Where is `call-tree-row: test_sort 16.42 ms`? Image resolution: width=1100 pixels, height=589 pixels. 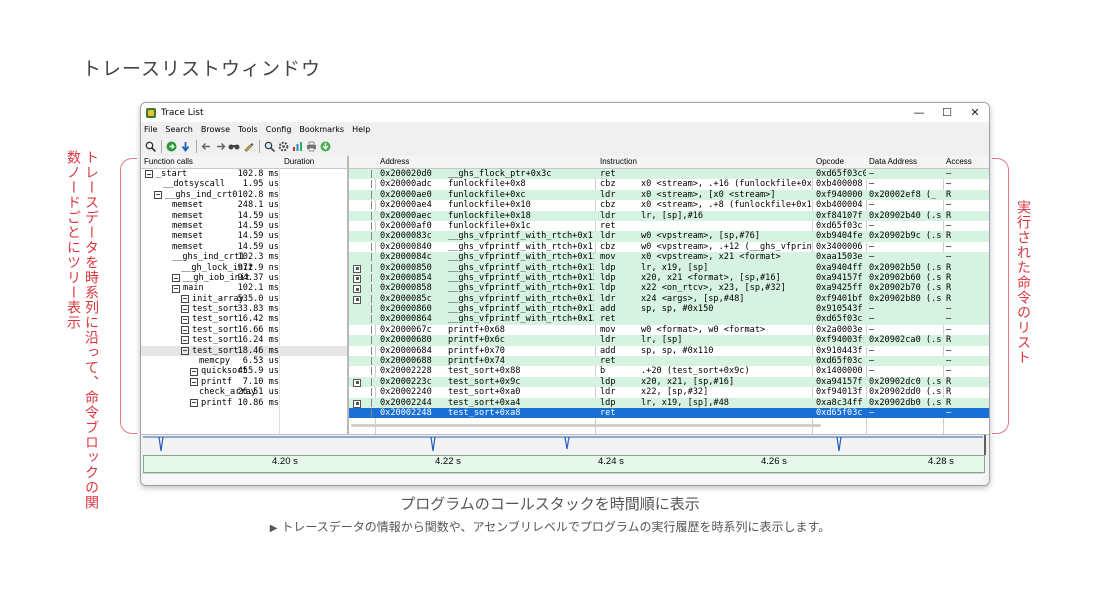 call-tree-row: test_sort 16.42 ms is located at coordinates (244, 319).